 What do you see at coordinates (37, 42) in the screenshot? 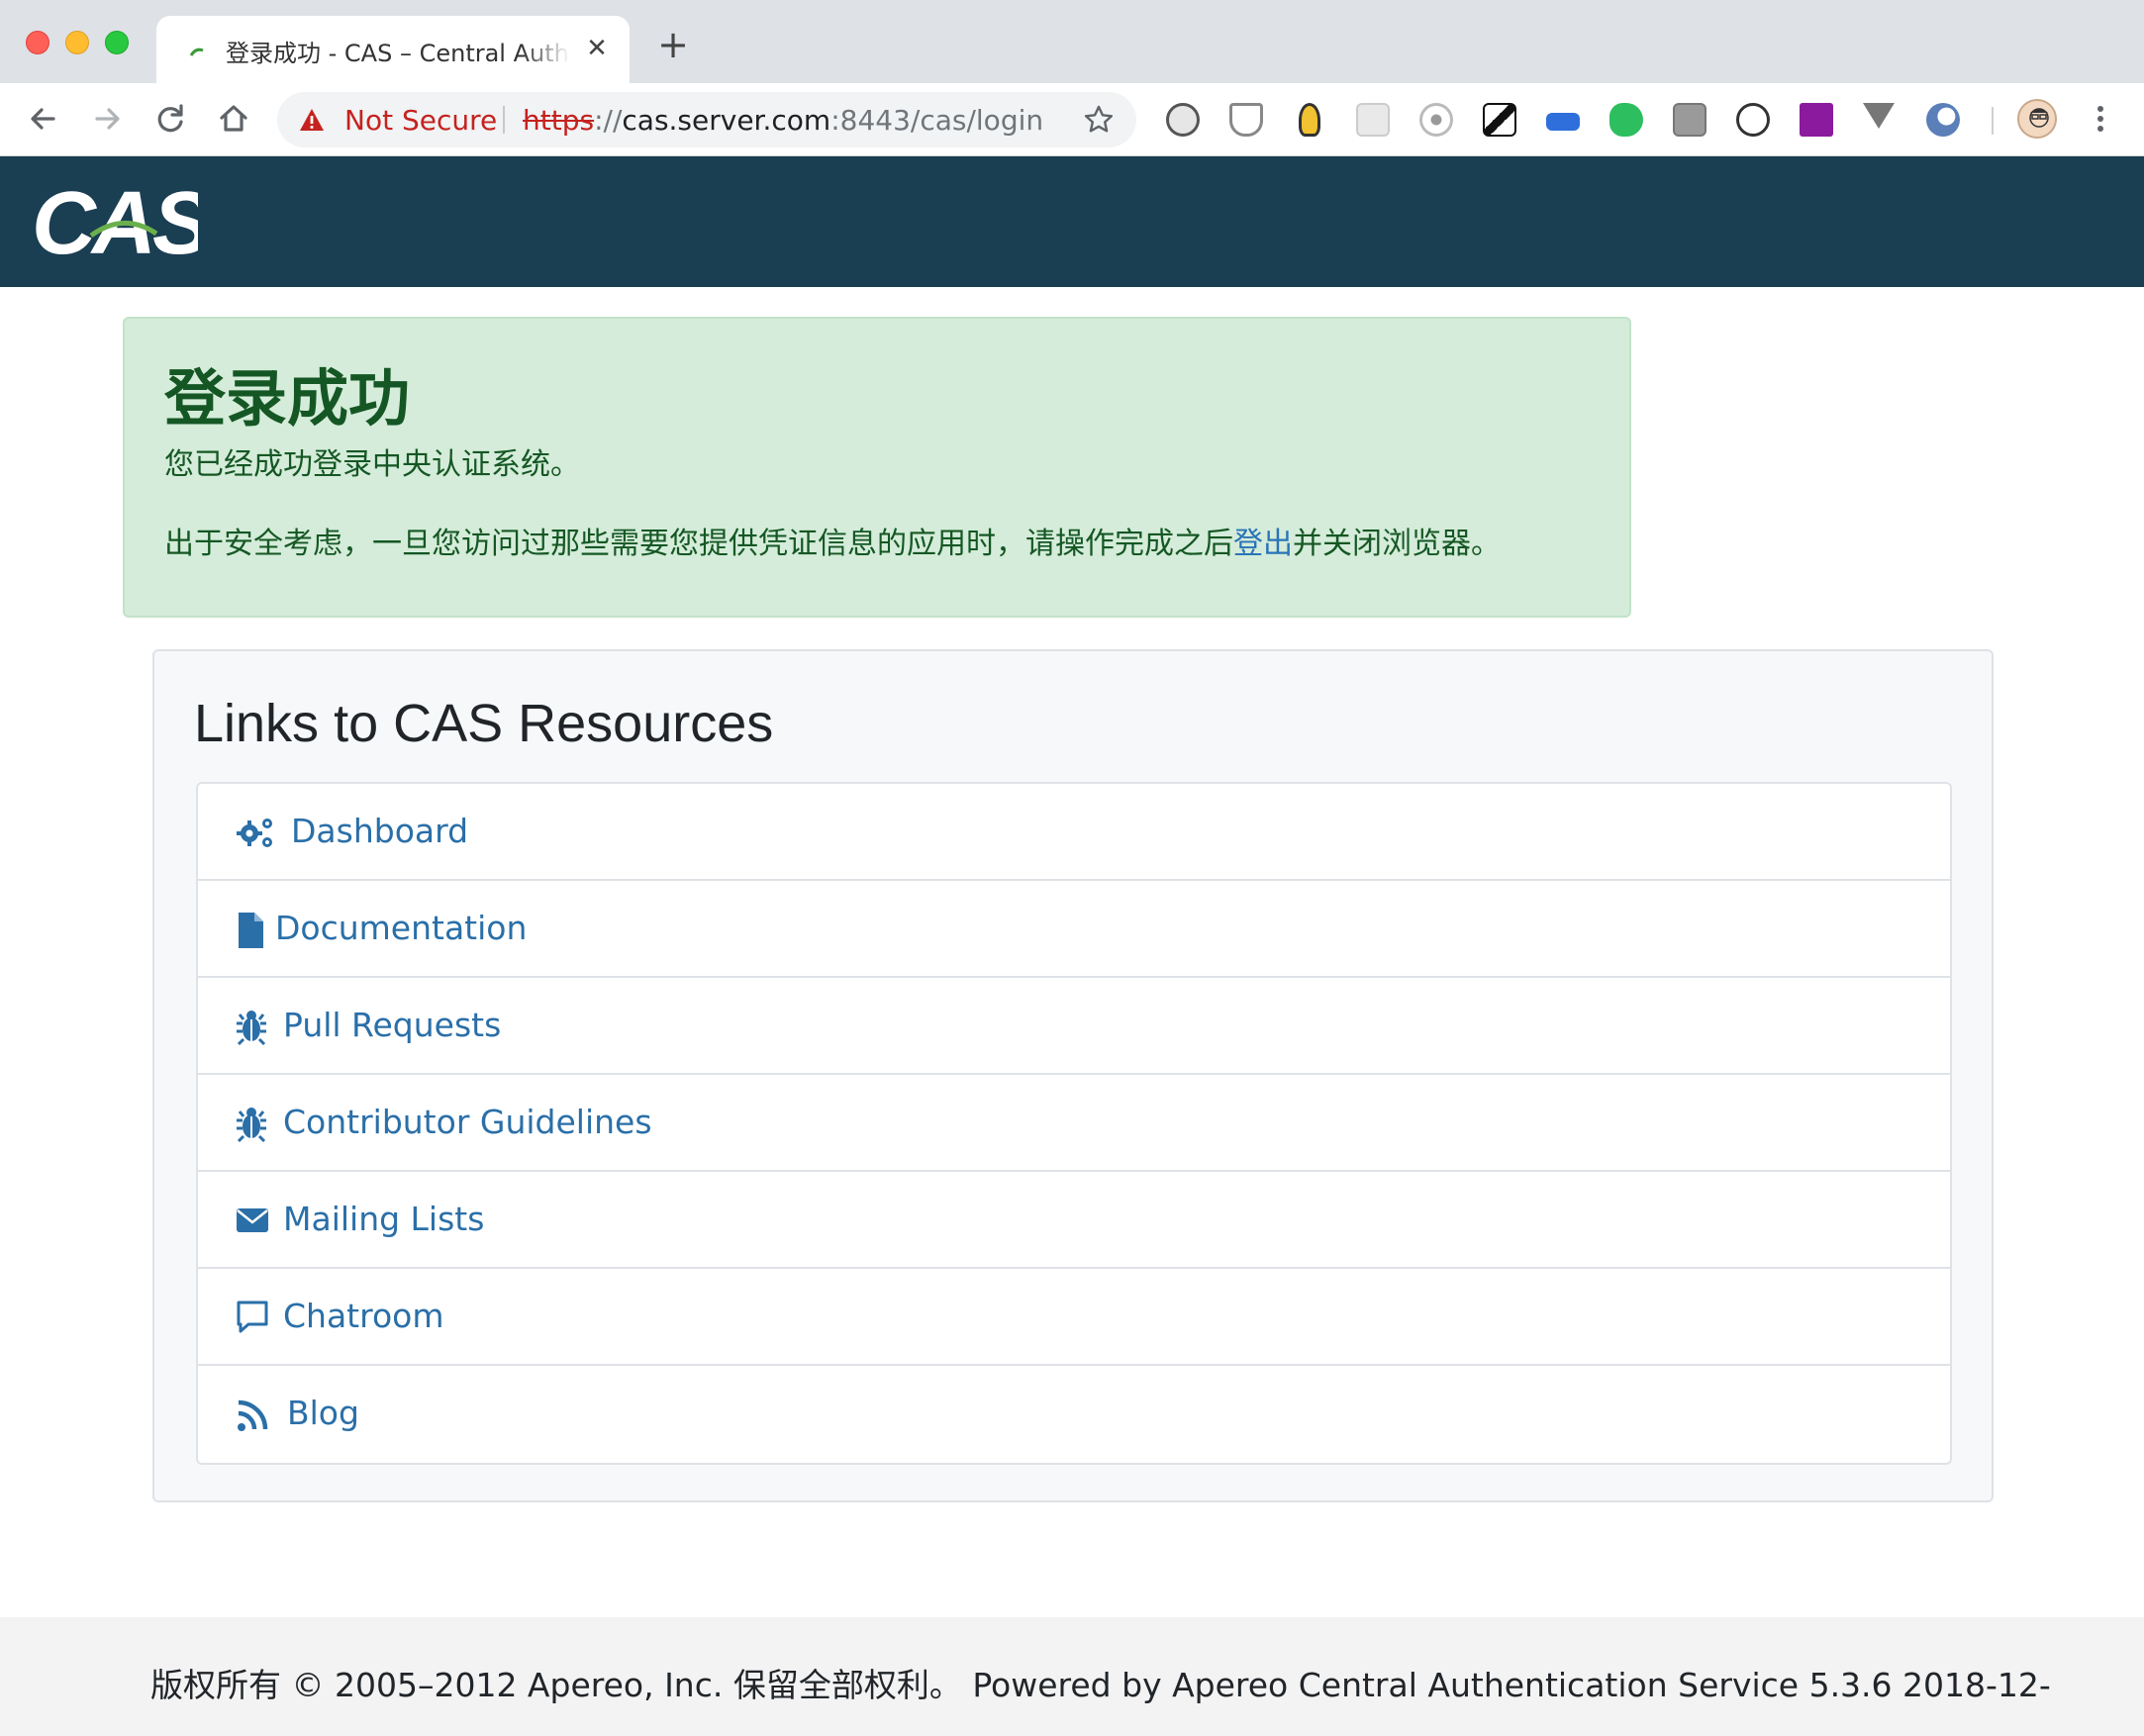
I see `window-close-button` at bounding box center [37, 42].